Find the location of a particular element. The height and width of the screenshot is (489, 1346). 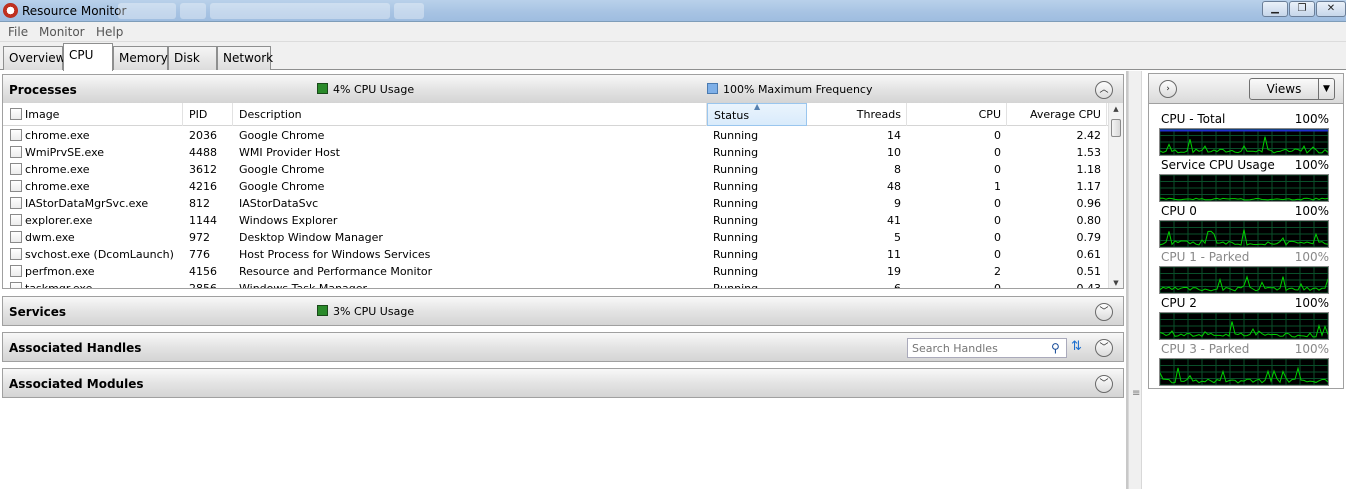

max-frequency-indicator: 100% Maximum Frequency is located at coordinates (789, 89).